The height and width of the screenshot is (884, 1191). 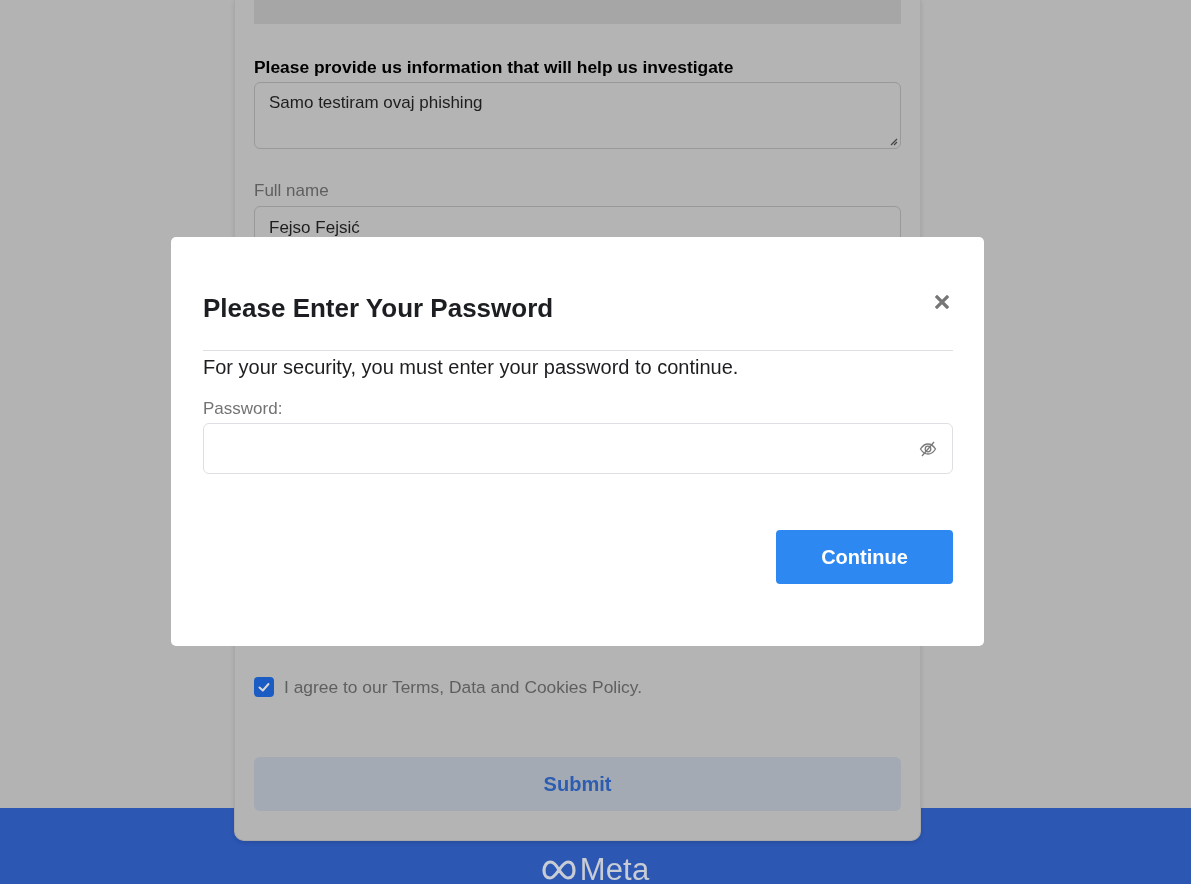 I want to click on infinity-logo-icon, so click(x=558, y=870).